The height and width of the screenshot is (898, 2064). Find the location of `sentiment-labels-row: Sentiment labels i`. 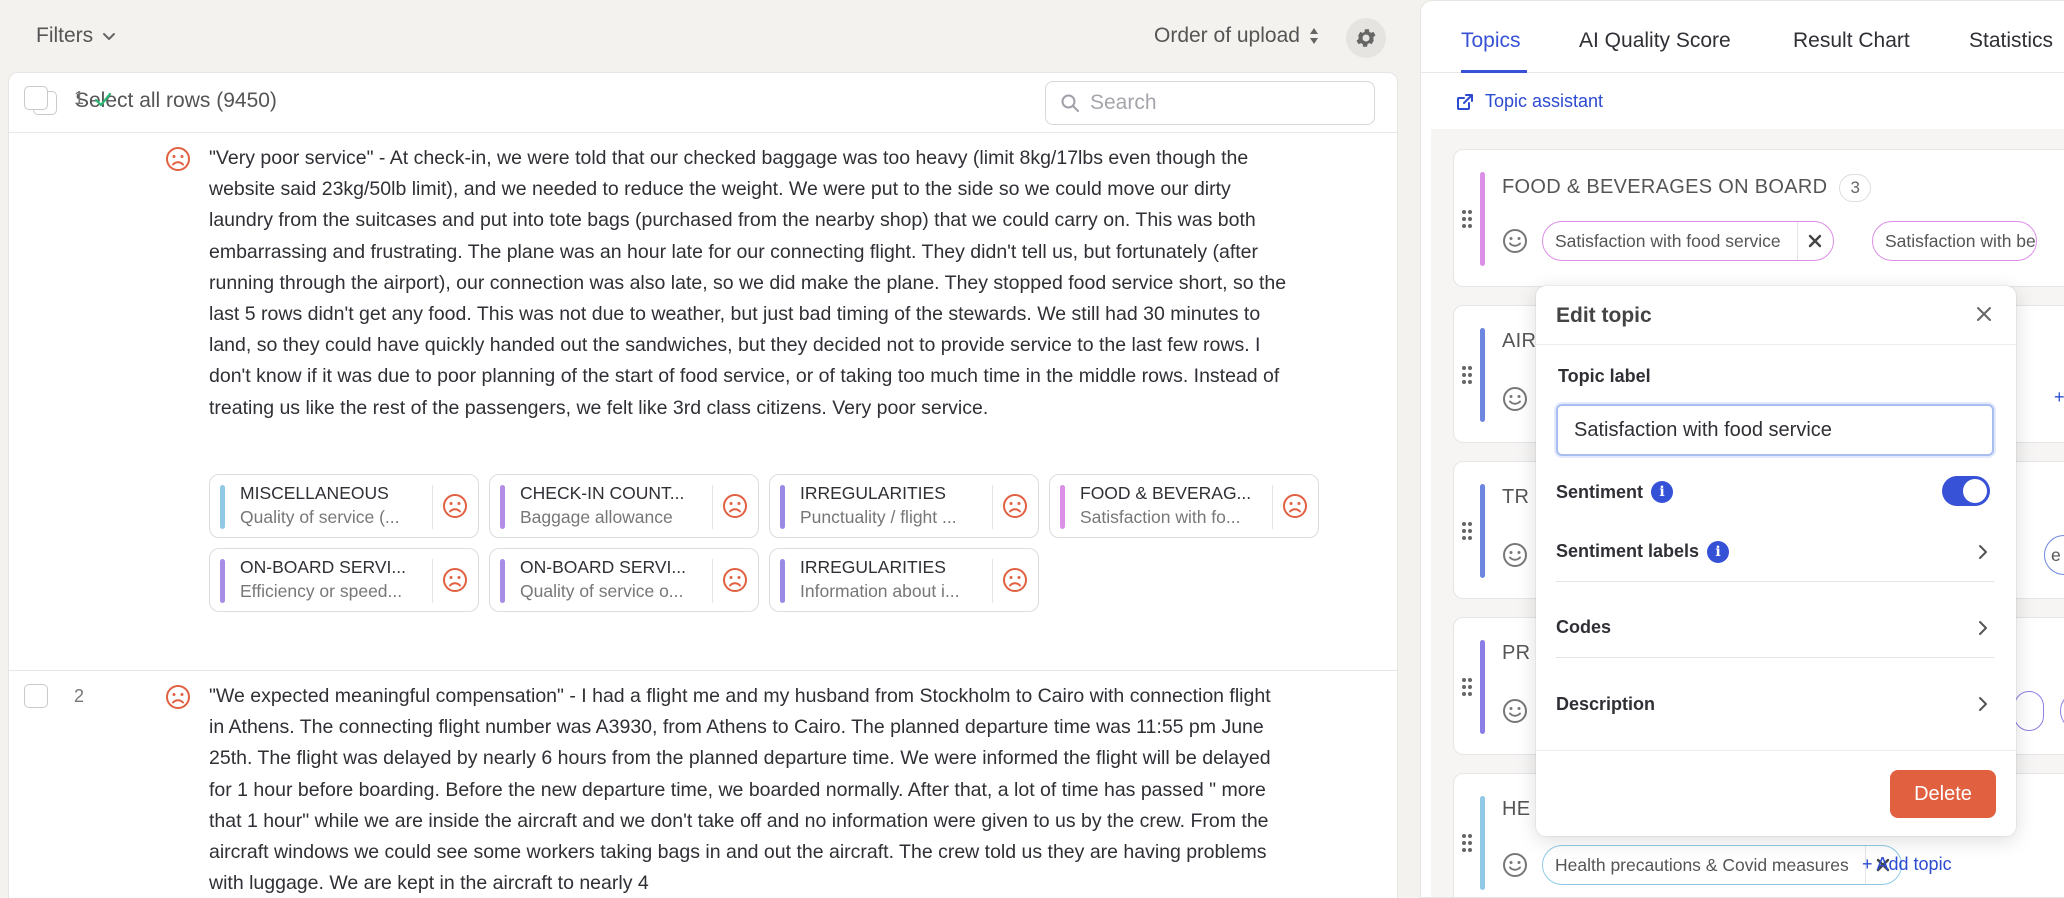

sentiment-labels-row: Sentiment labels i is located at coordinates (1775, 552).